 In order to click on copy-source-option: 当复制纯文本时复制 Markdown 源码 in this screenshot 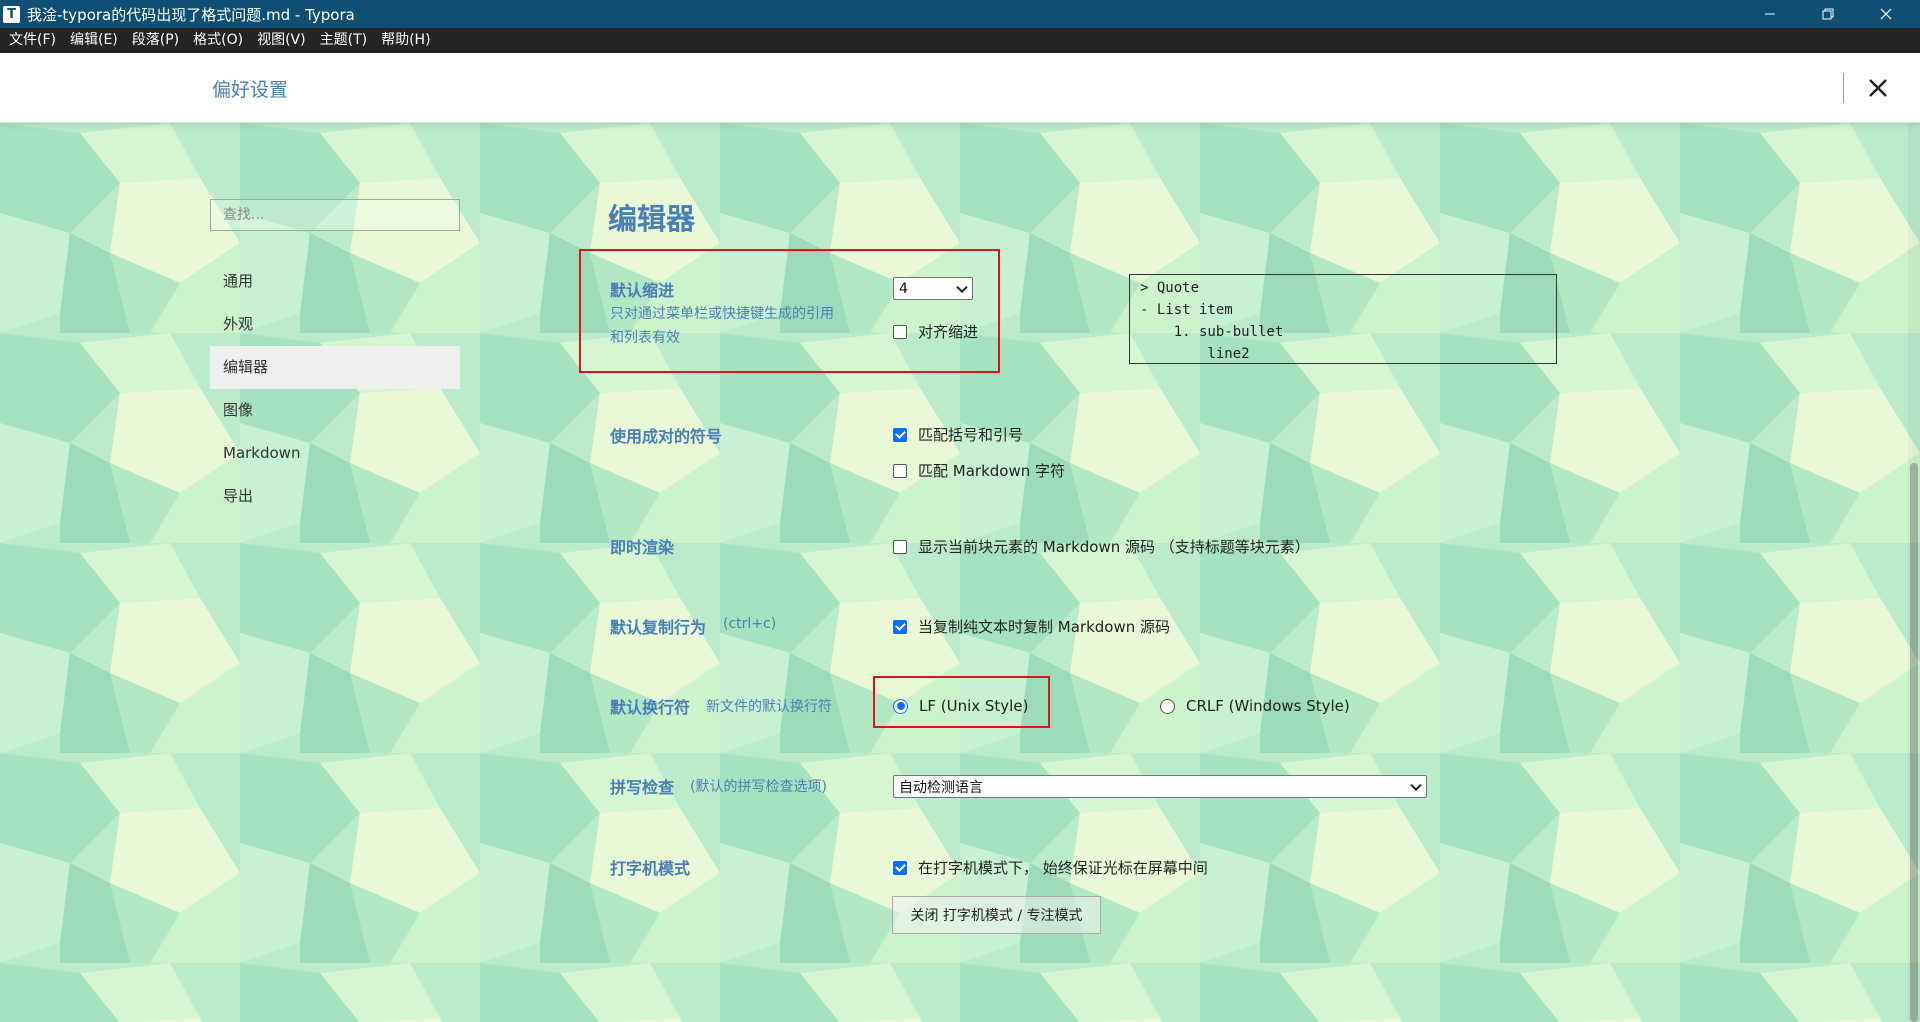, I will do `click(1031, 626)`.